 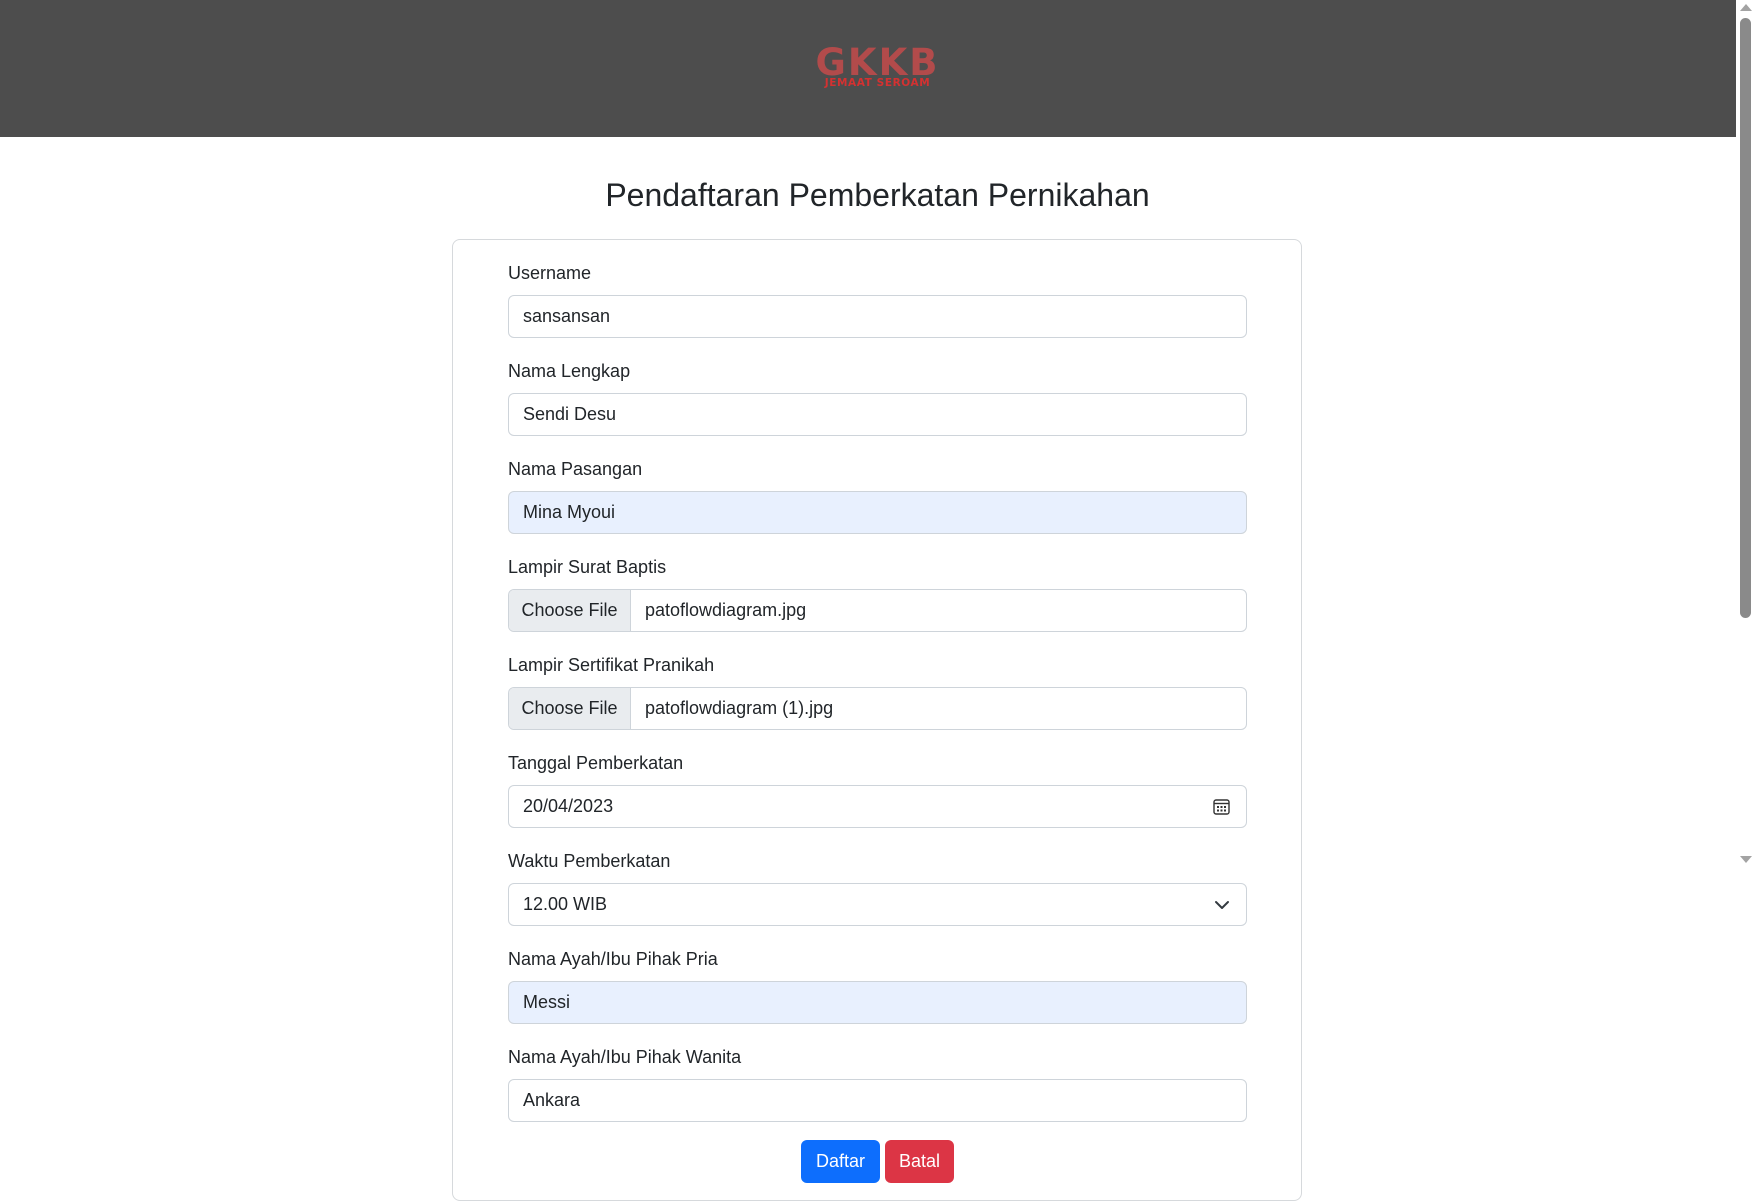 I want to click on username-input: sansansan, so click(x=877, y=316).